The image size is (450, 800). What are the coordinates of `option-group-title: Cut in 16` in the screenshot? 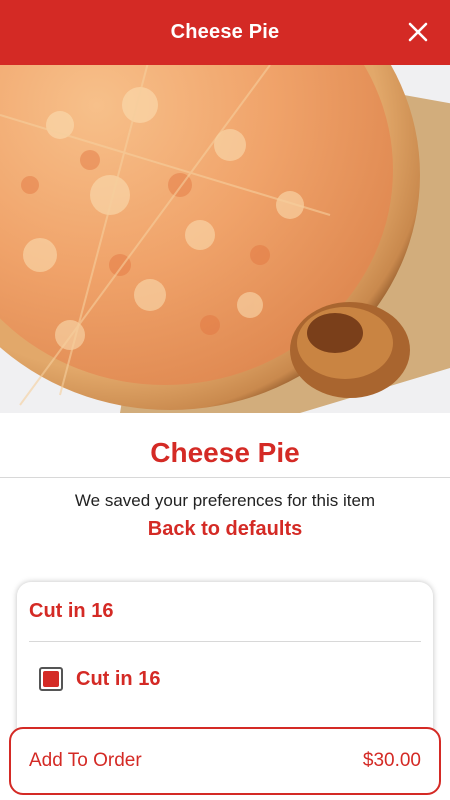 It's located at (71, 611).